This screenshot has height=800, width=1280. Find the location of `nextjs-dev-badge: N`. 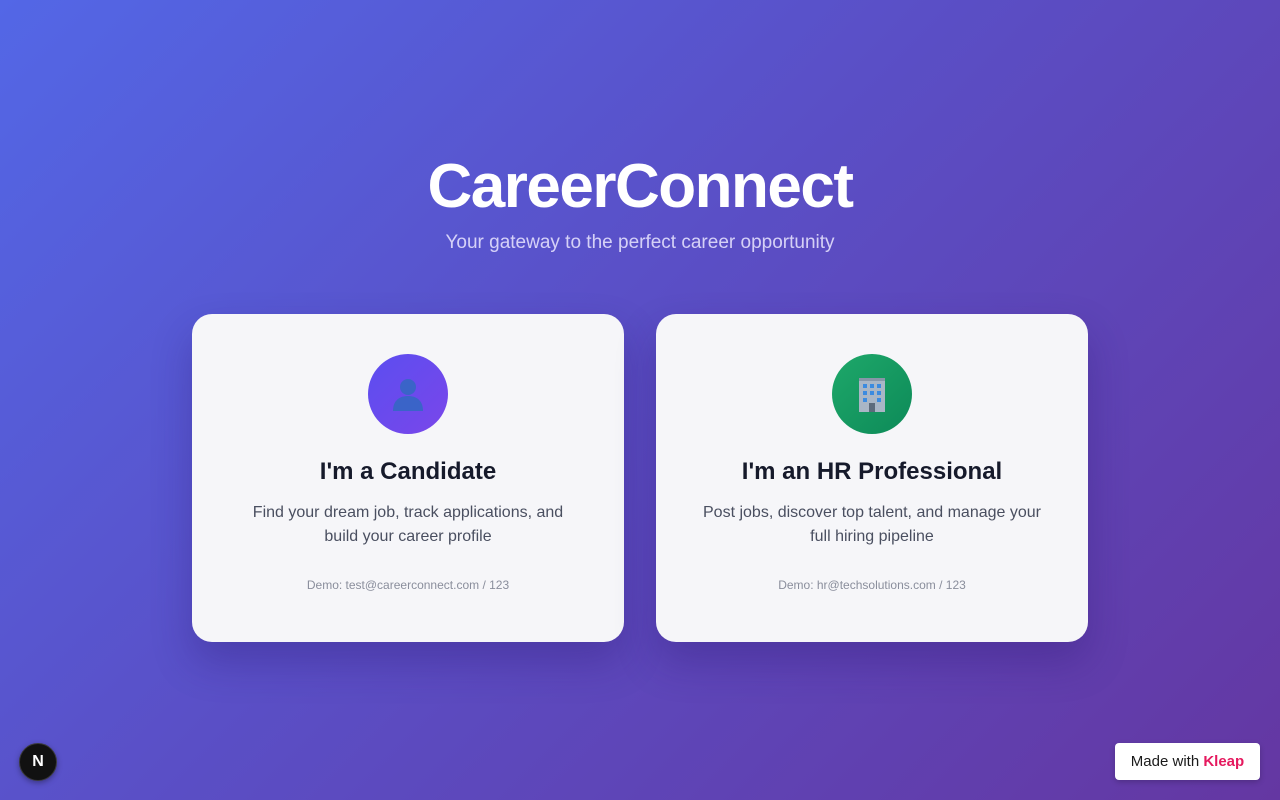

nextjs-dev-badge: N is located at coordinates (38, 762).